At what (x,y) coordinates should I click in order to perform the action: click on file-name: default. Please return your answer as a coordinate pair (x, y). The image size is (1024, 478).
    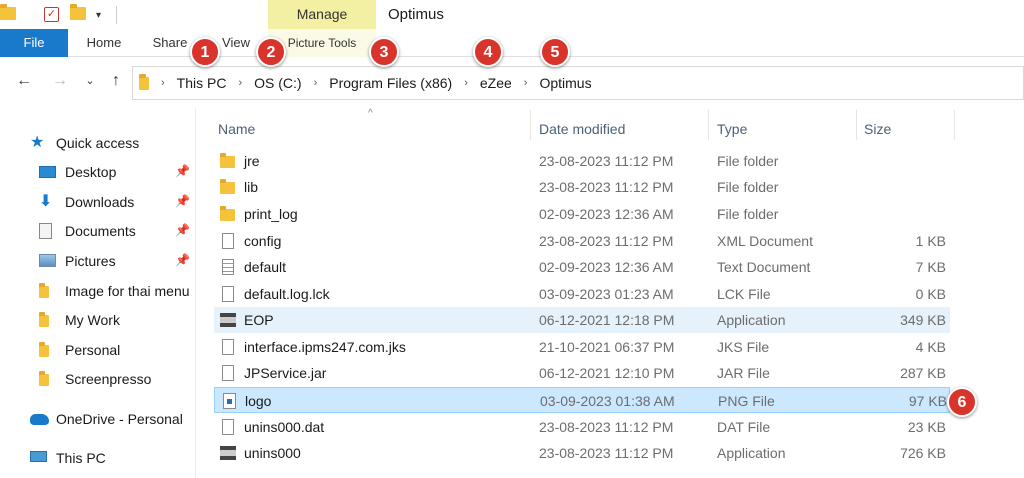
    Looking at the image, I should click on (265, 267).